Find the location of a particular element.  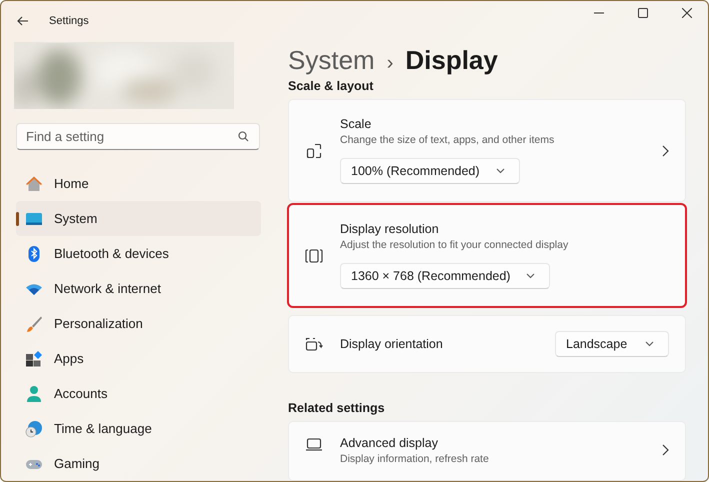

nav-item: Network & internet is located at coordinates (138, 288).